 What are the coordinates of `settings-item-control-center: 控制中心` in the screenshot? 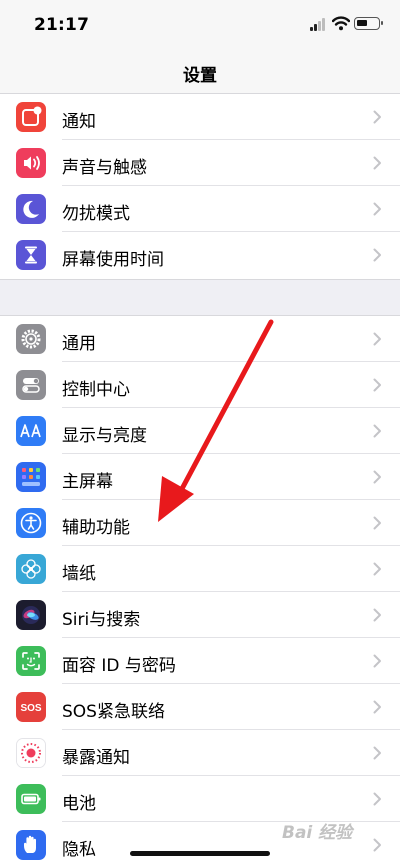 It's located at (200, 385).